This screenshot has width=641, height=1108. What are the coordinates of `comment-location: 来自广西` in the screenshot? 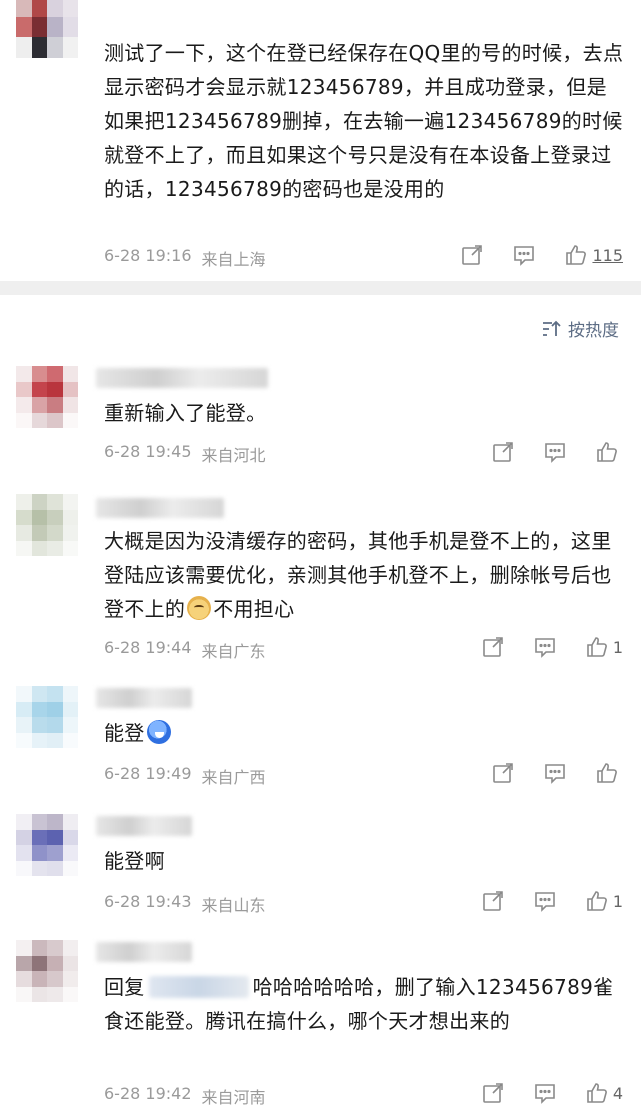 It's located at (233, 777).